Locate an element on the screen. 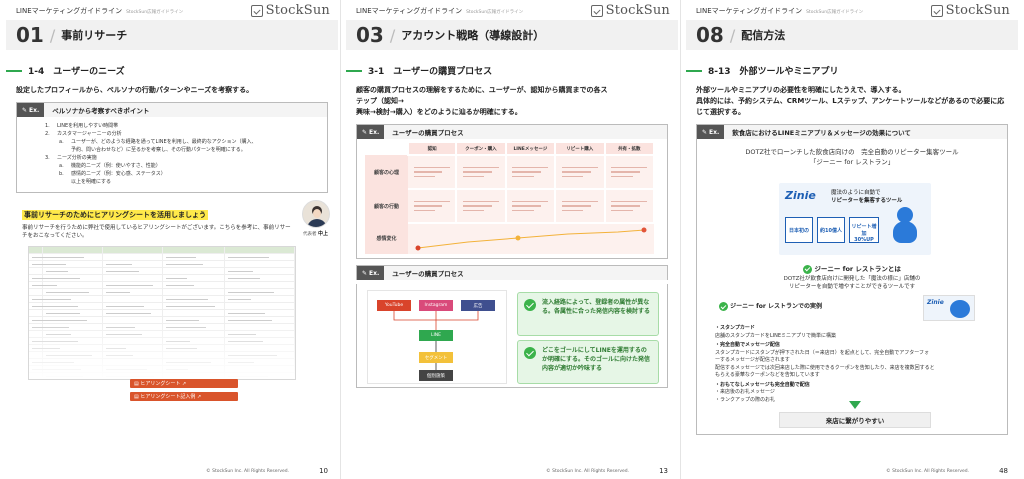 The image size is (1024, 479). avatar is located at coordinates (316, 214).